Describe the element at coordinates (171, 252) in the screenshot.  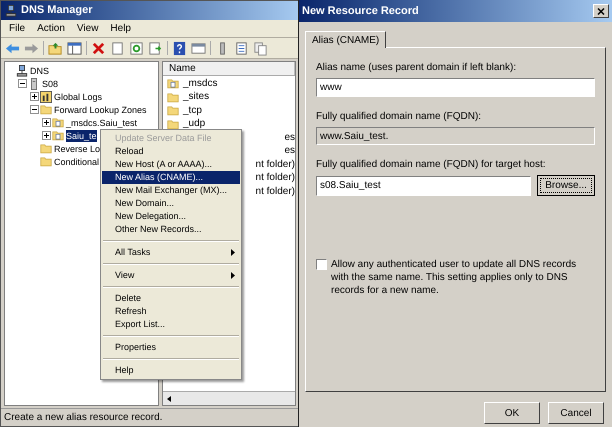
I see `menu-item: All Tasks` at that location.